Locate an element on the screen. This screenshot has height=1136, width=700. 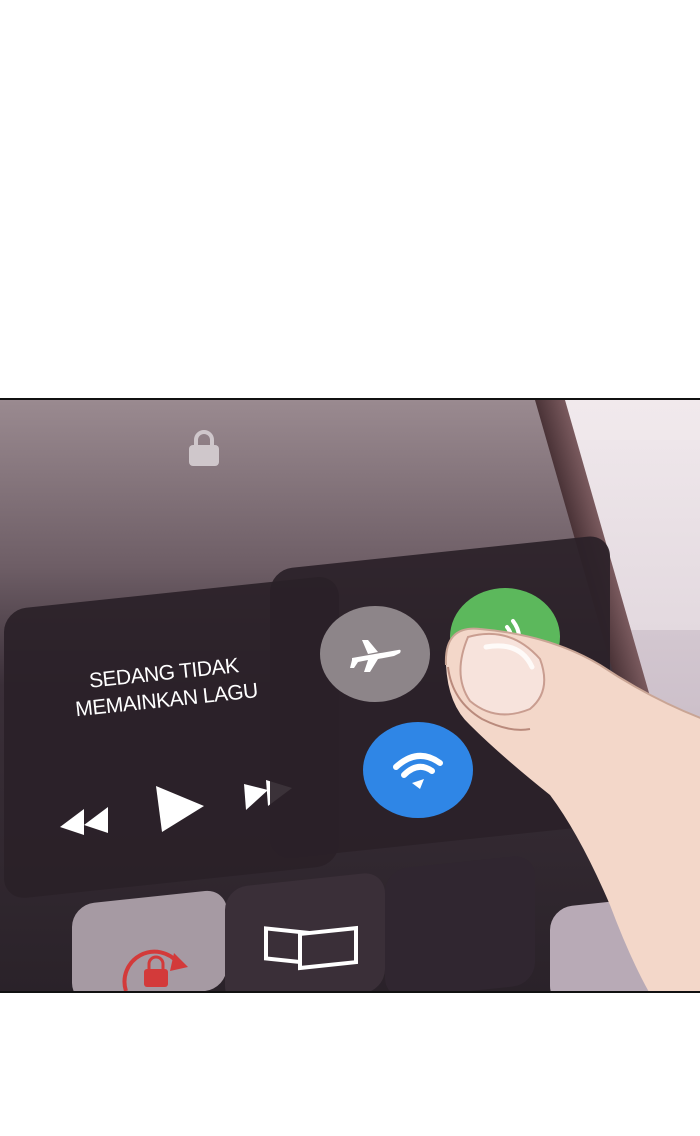
finger-illustration is located at coordinates (572, 809).